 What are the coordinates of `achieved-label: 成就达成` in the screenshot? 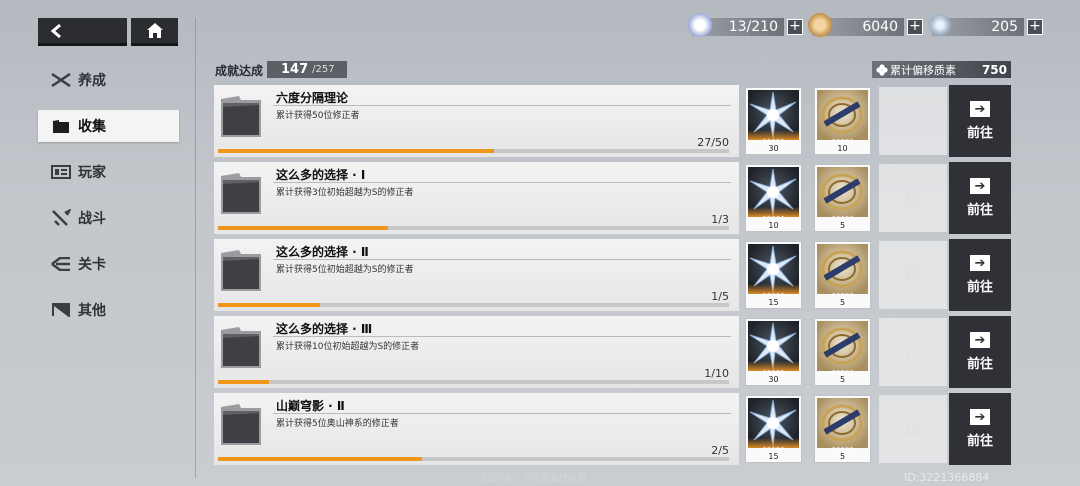 It's located at (239, 71).